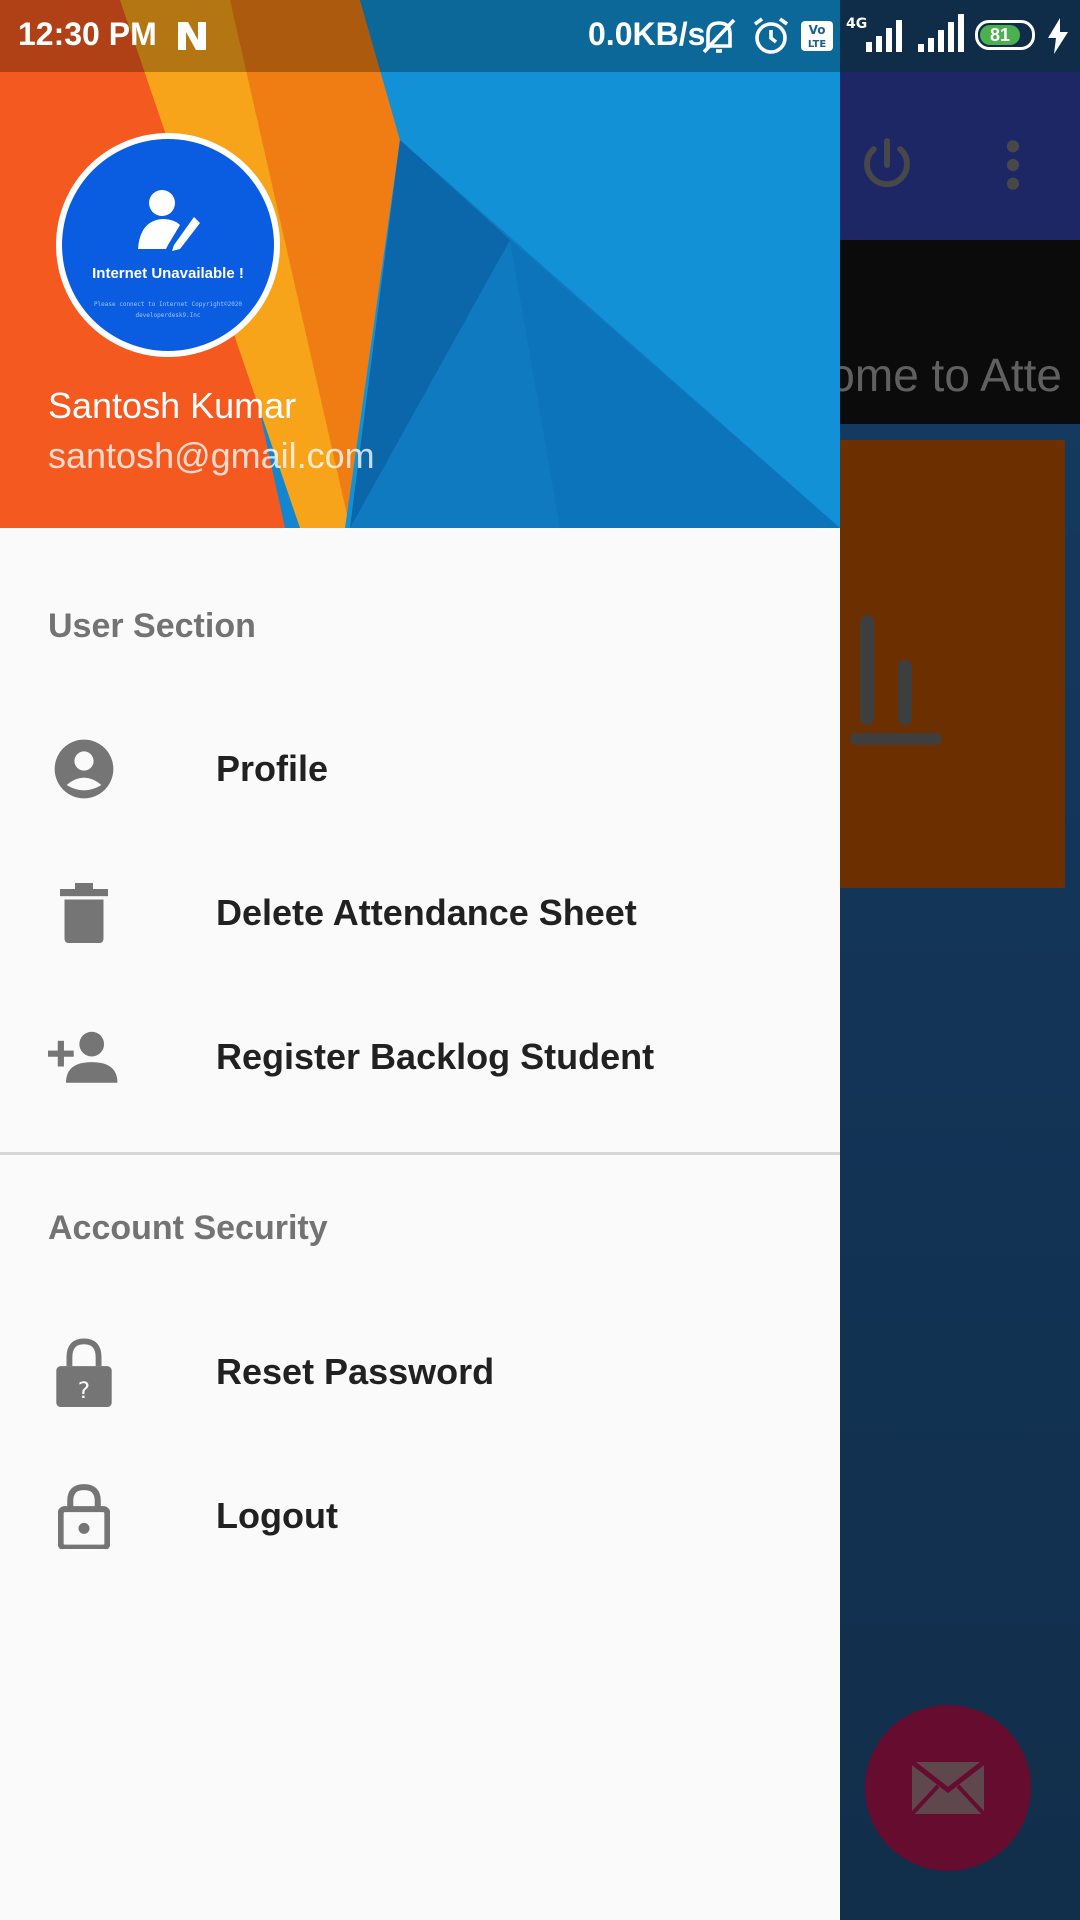 The height and width of the screenshot is (1920, 1080). I want to click on menu-item-profile: Profile, so click(420, 769).